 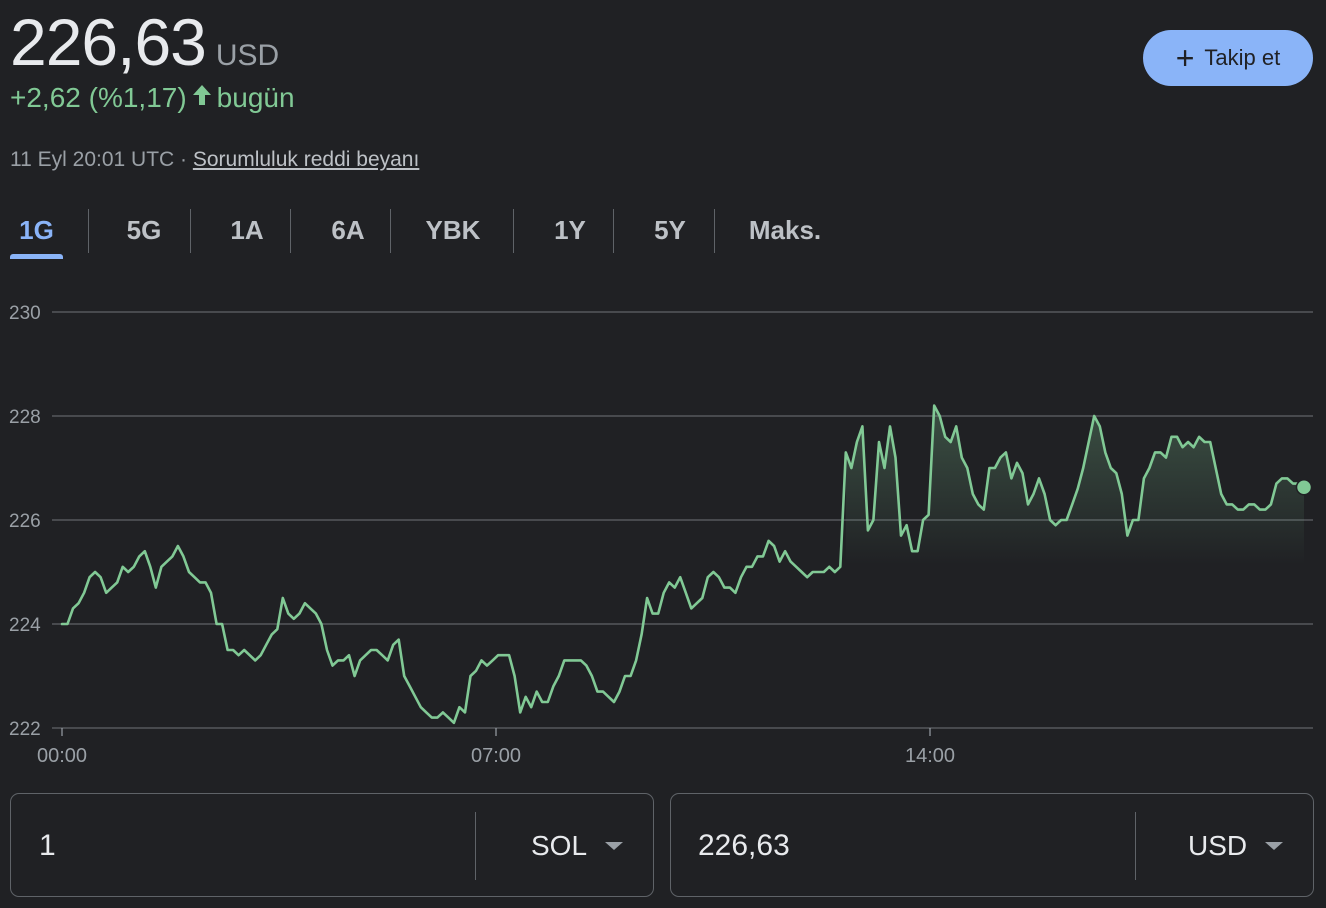 I want to click on y-tick-label: 230, so click(x=25, y=313).